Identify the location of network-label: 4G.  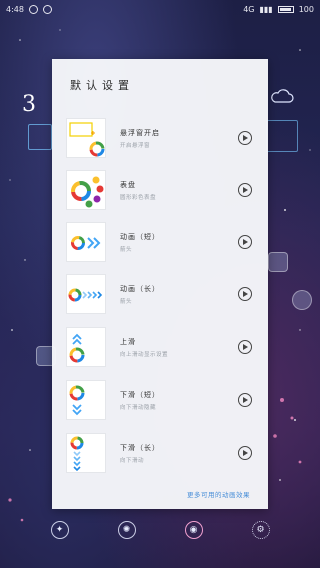
(249, 9).